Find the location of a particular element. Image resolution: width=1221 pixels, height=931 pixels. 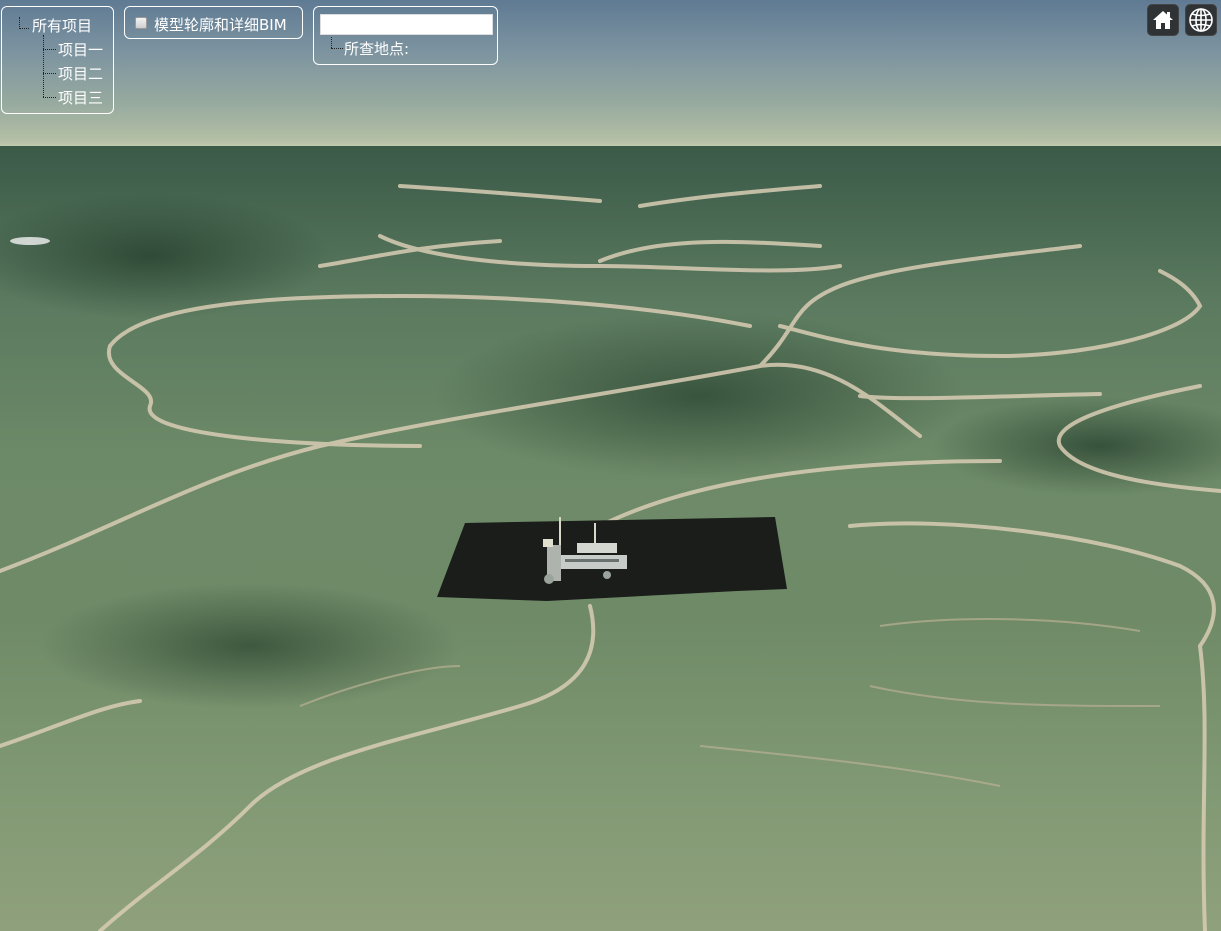

bim-site-model is located at coordinates (612, 560).